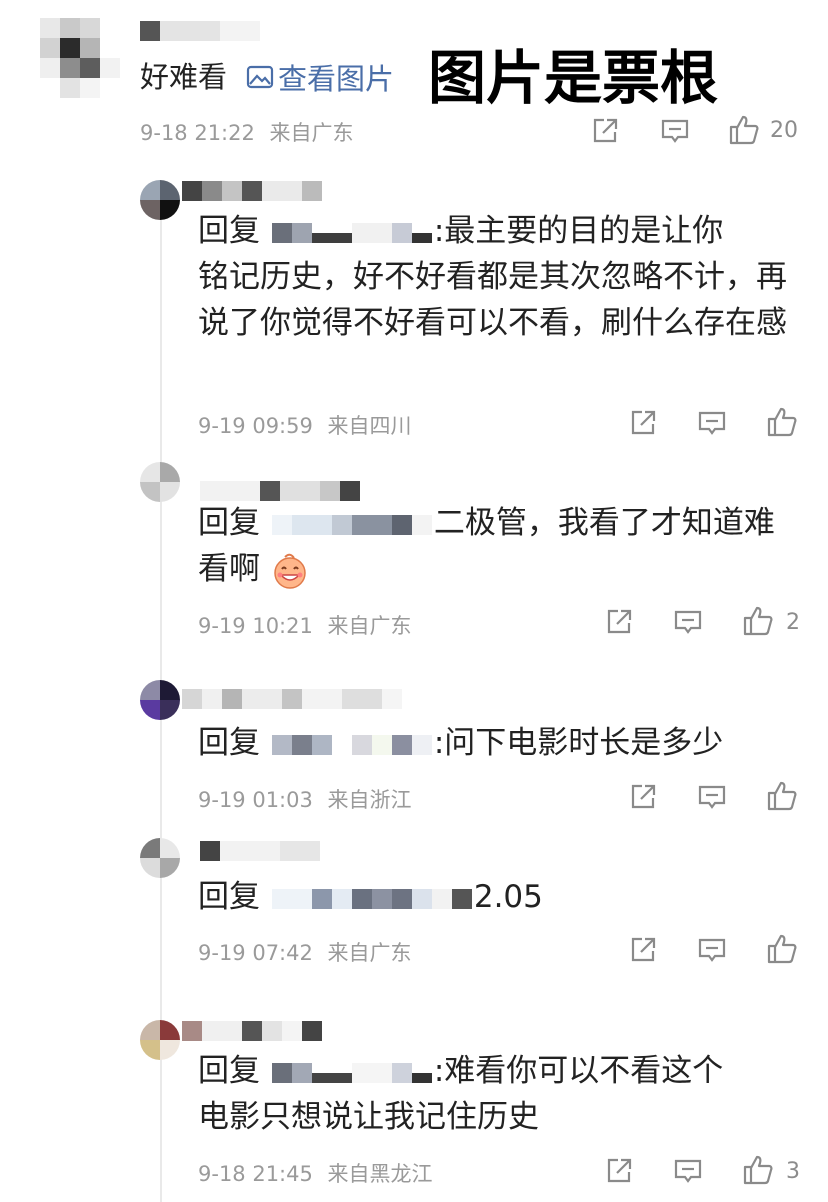  I want to click on reply-text-rest: 电影只想说让我记住历史, so click(368, 1117).